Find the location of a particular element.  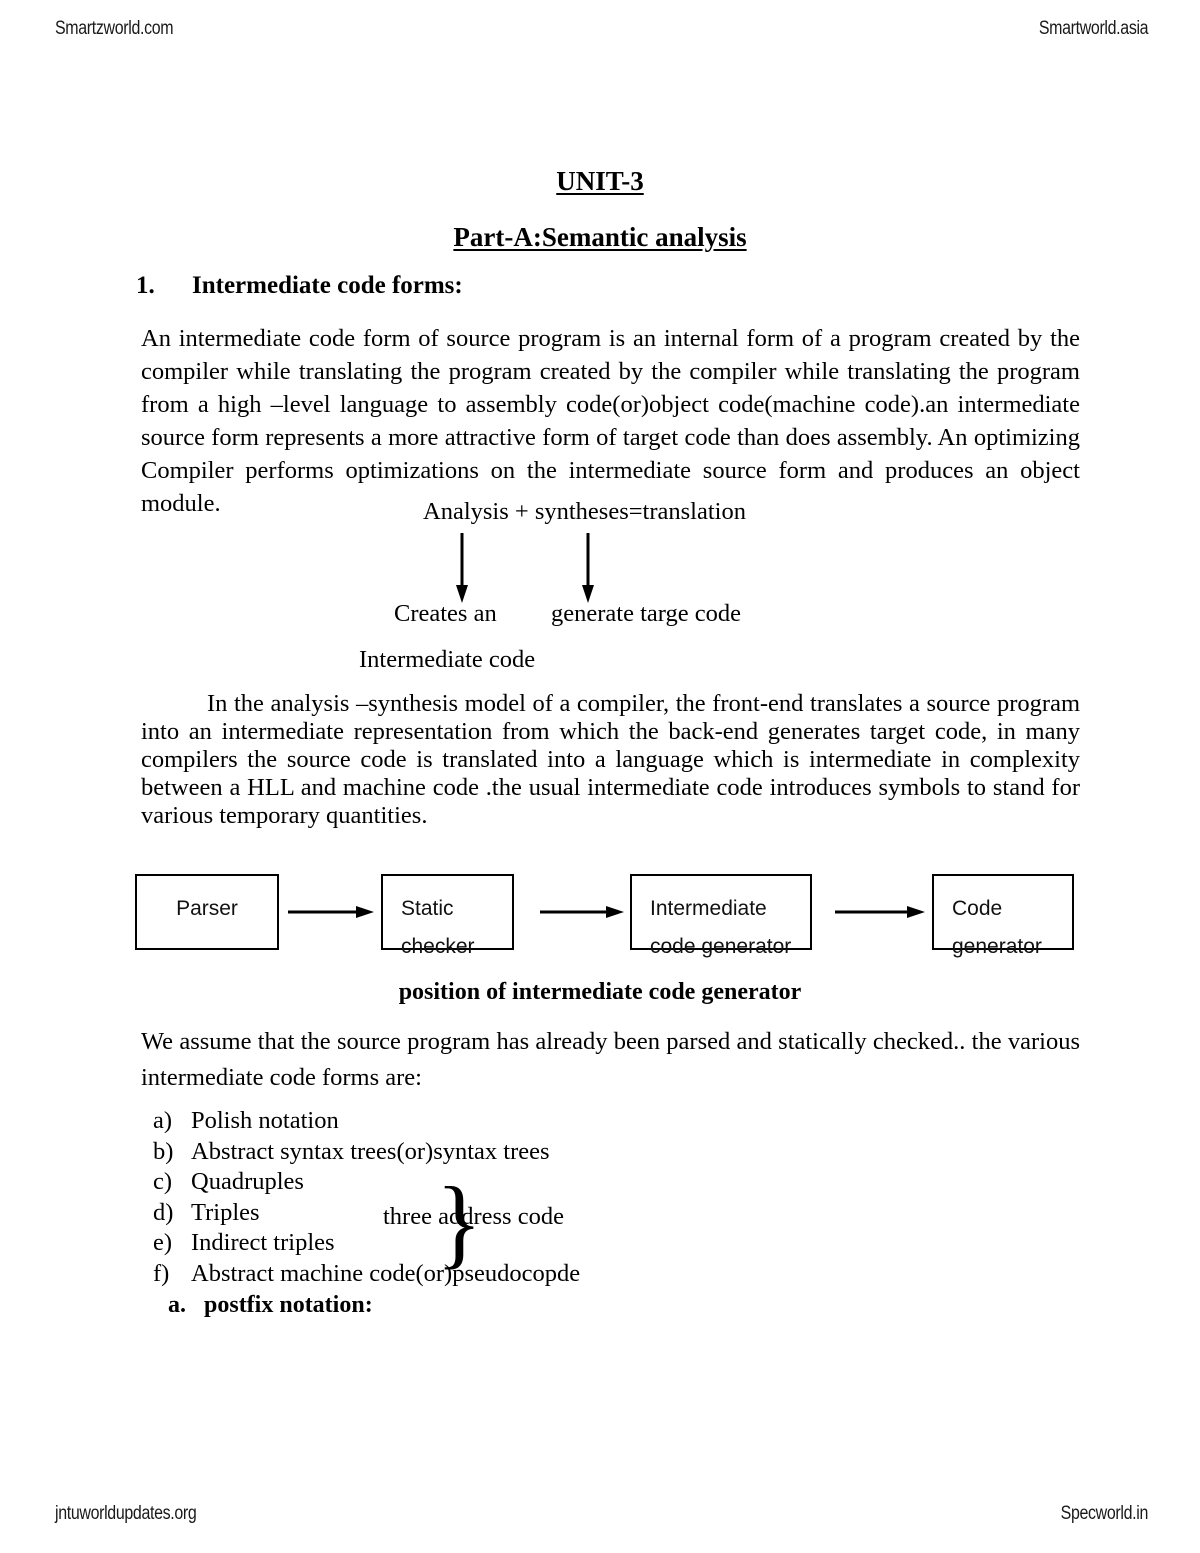

flowchart-box-codegen-line1: Code is located at coordinates (977, 908).